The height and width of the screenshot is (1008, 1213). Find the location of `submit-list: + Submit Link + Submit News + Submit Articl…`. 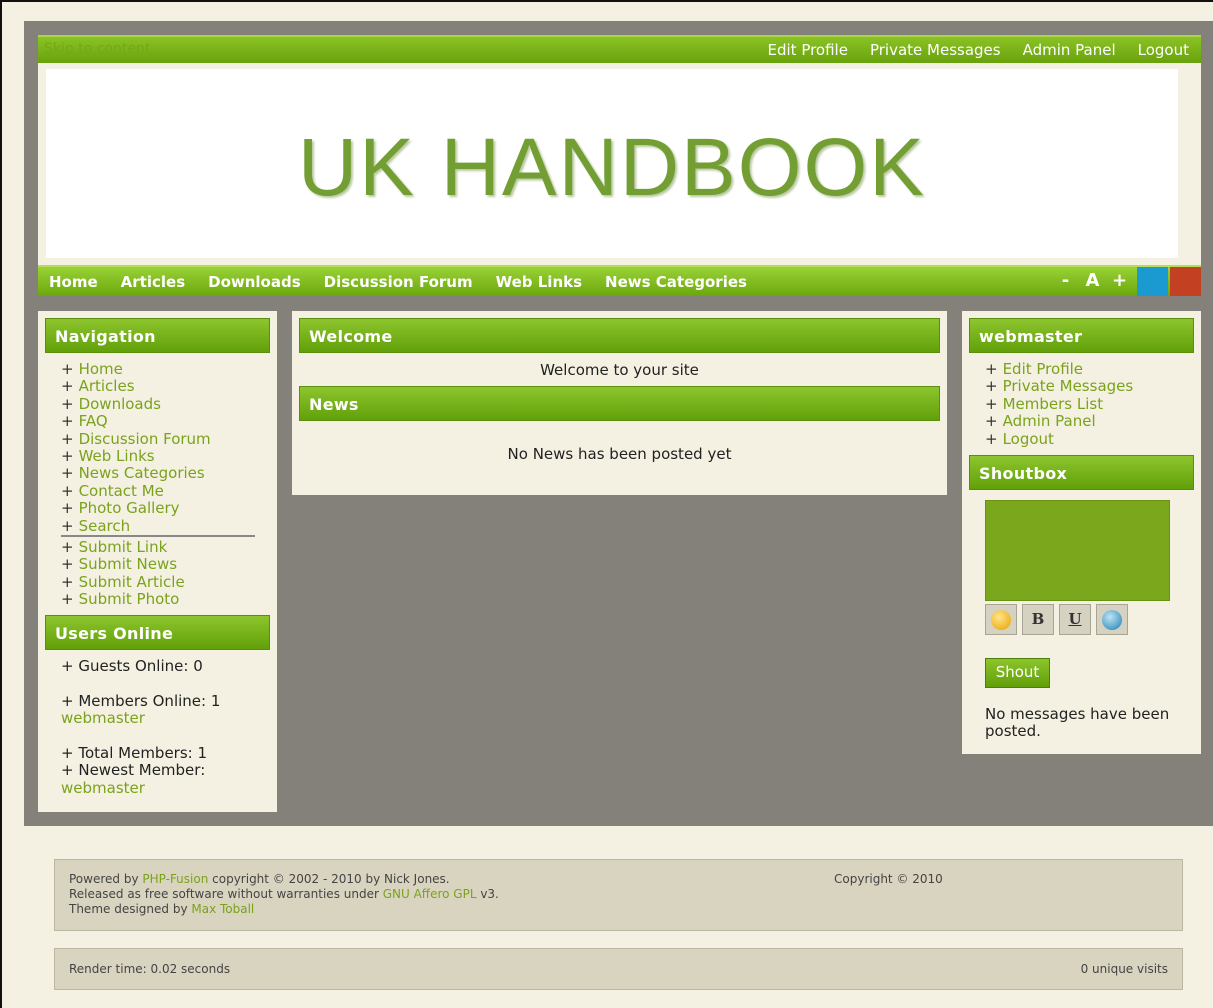

submit-list: + Submit Link + Submit News + Submit Articl… is located at coordinates (123, 573).